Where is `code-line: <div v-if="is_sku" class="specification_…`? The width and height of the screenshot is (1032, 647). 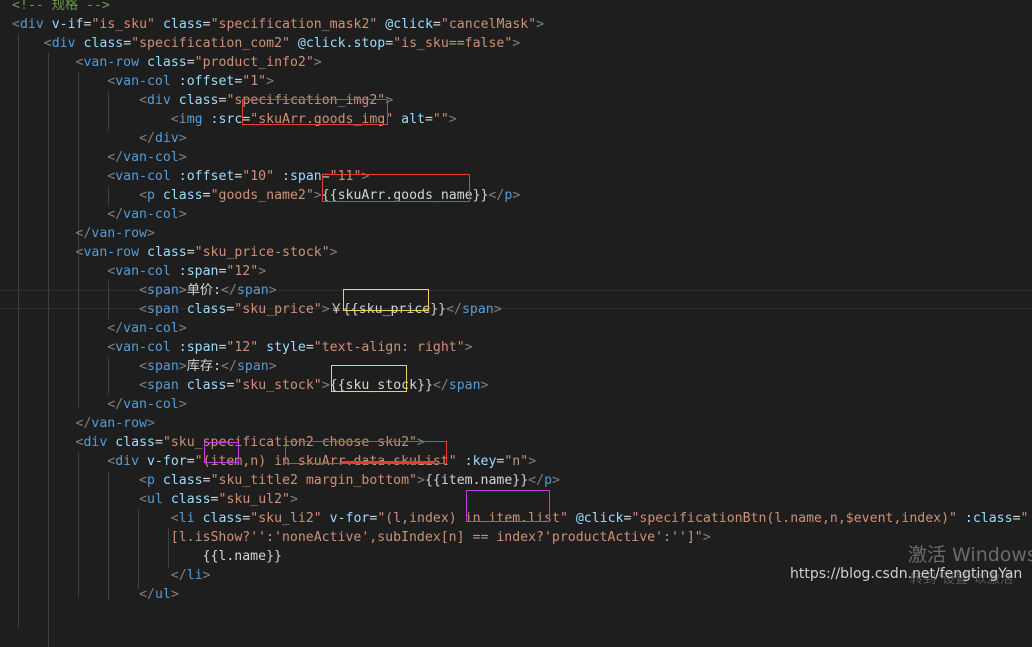 code-line: <div v-if="is_sku" class="specification_… is located at coordinates (278, 24).